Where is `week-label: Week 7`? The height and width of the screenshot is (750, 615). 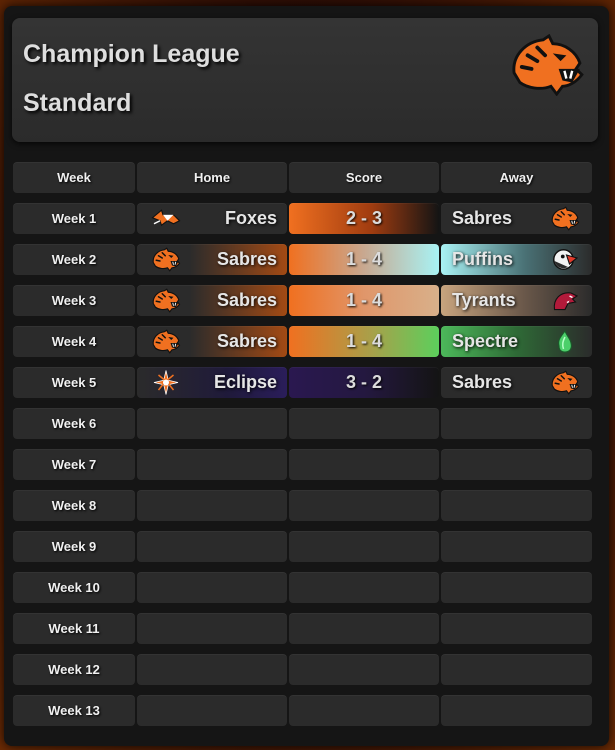
week-label: Week 7 is located at coordinates (74, 464).